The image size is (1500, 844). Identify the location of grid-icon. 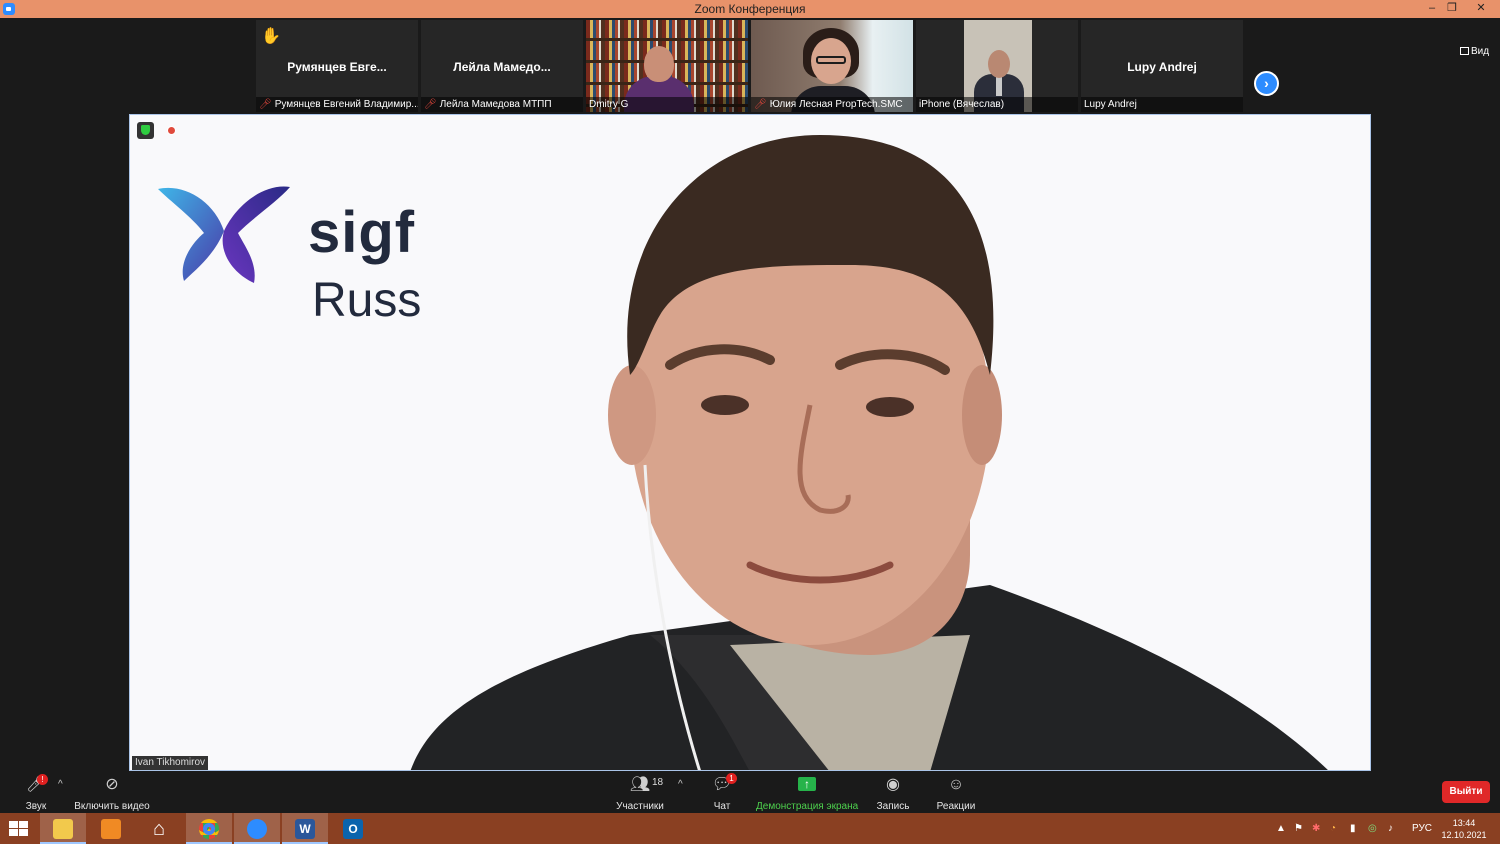
(1464, 51).